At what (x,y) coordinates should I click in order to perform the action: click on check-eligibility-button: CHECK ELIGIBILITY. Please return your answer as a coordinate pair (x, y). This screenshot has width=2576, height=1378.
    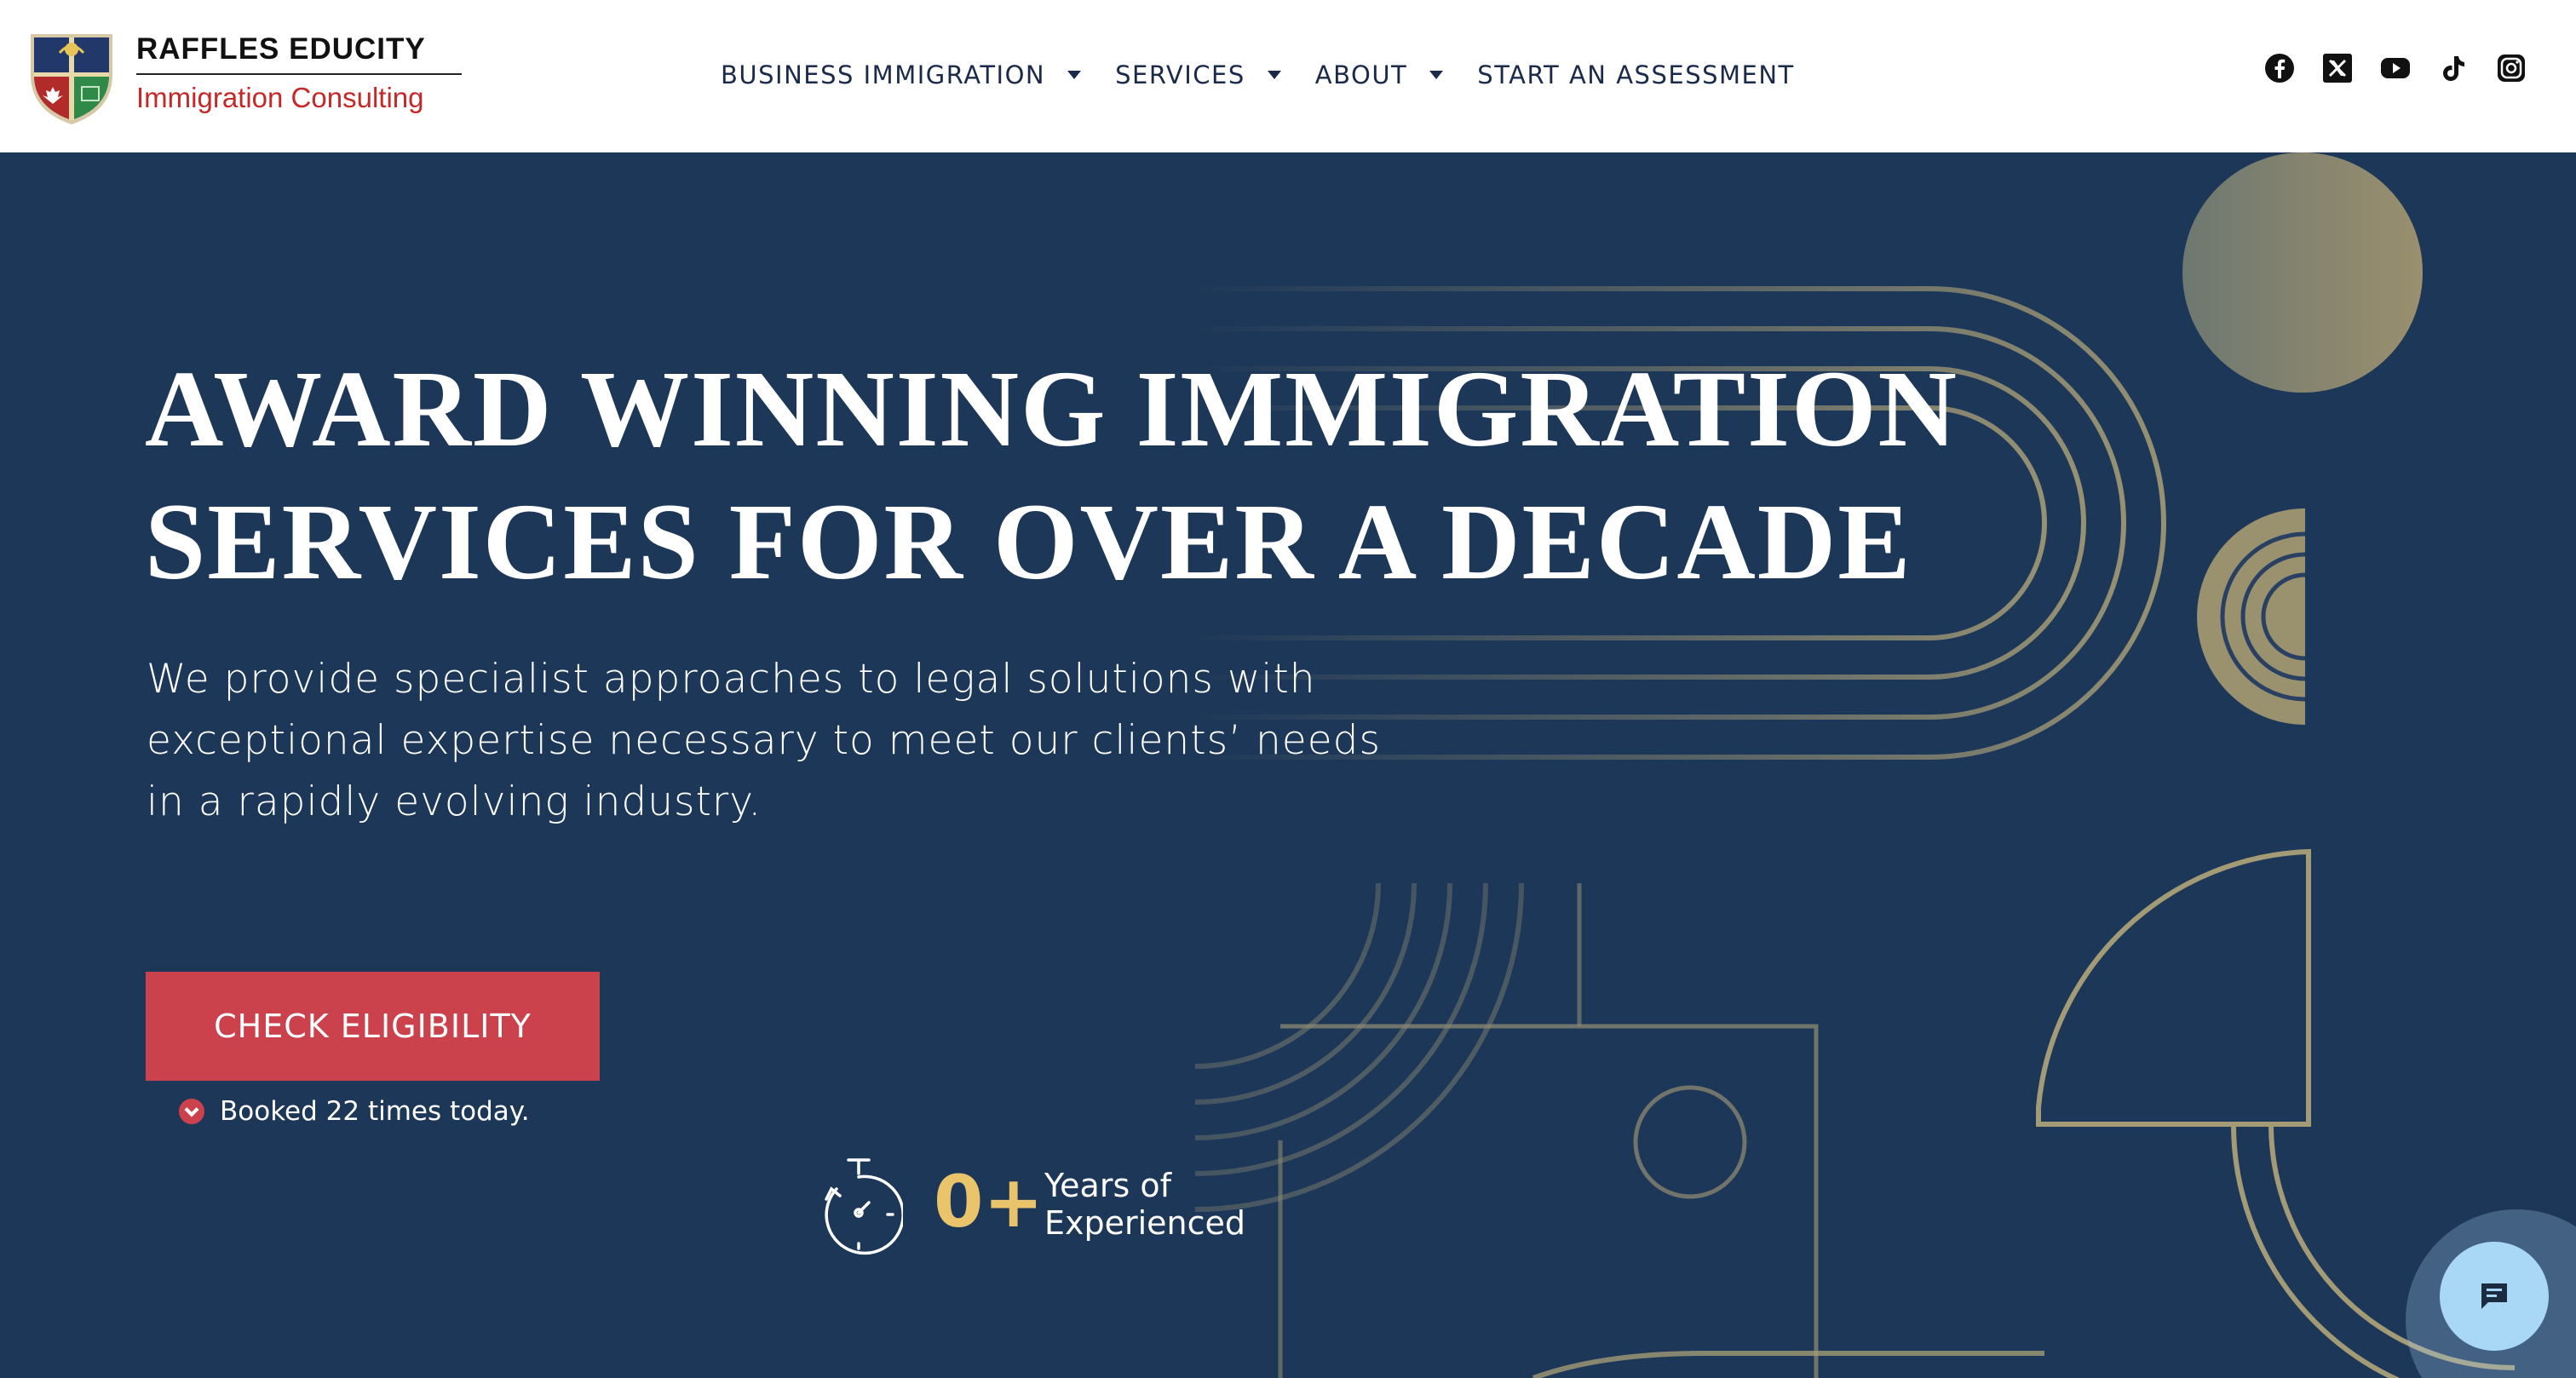
    Looking at the image, I should click on (373, 1026).